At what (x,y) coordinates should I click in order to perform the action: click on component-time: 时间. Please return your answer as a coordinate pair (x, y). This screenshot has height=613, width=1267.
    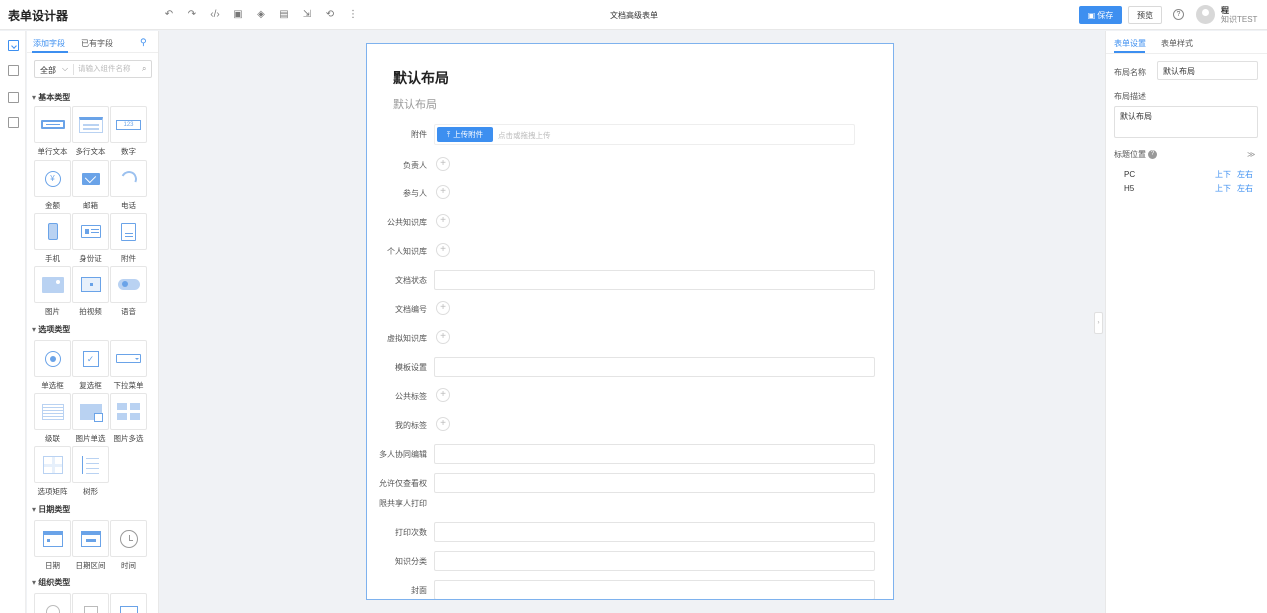
    Looking at the image, I should click on (128, 545).